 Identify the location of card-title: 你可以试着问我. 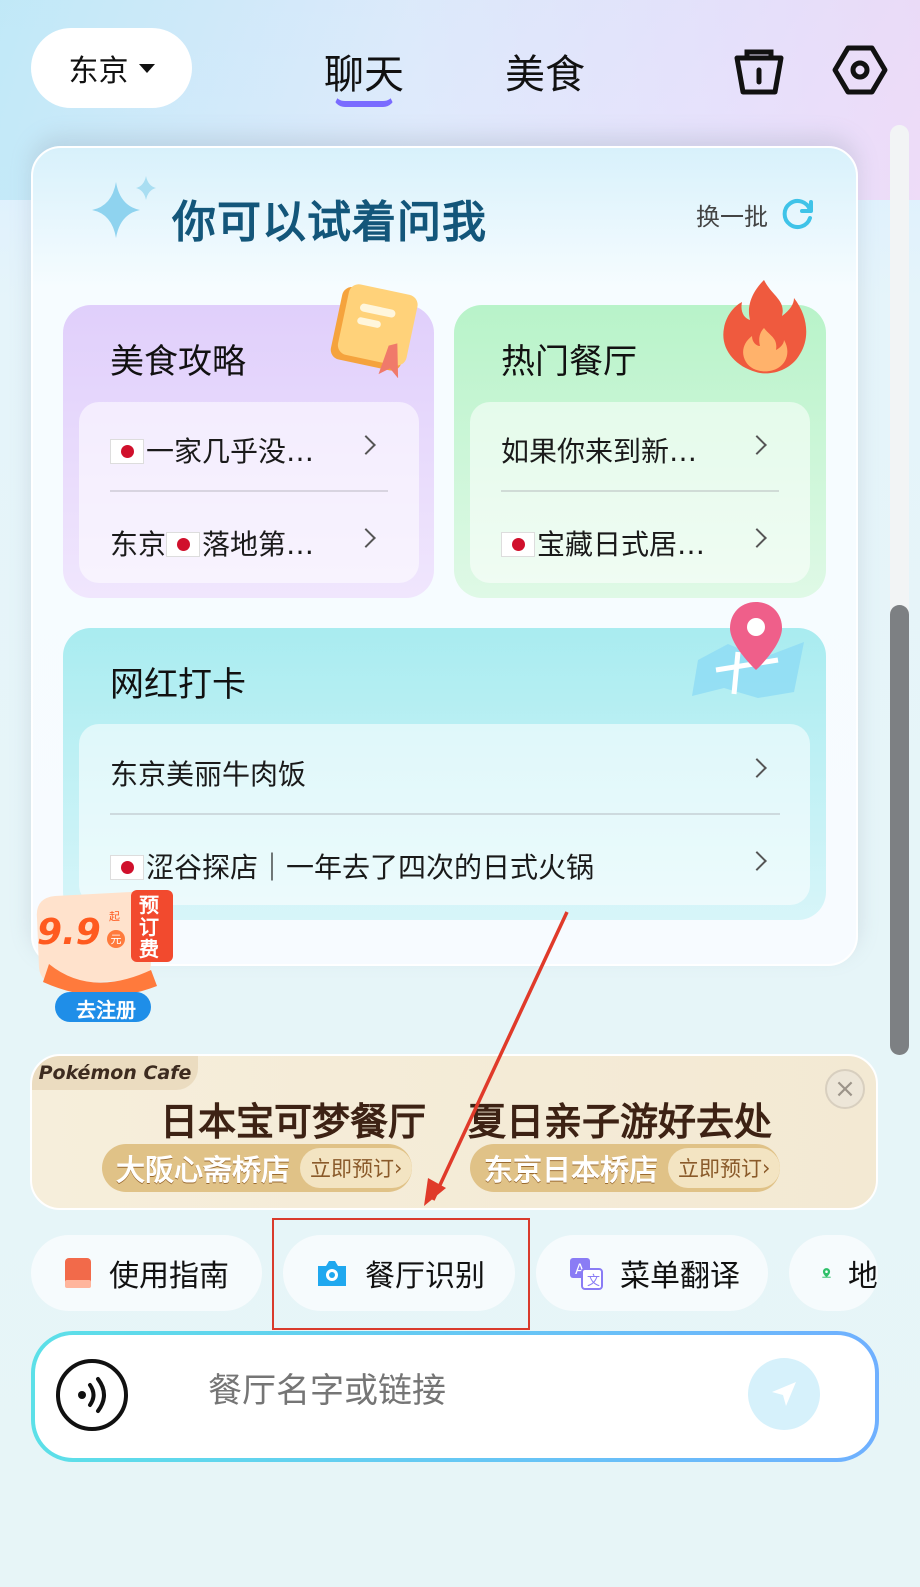
(329, 222).